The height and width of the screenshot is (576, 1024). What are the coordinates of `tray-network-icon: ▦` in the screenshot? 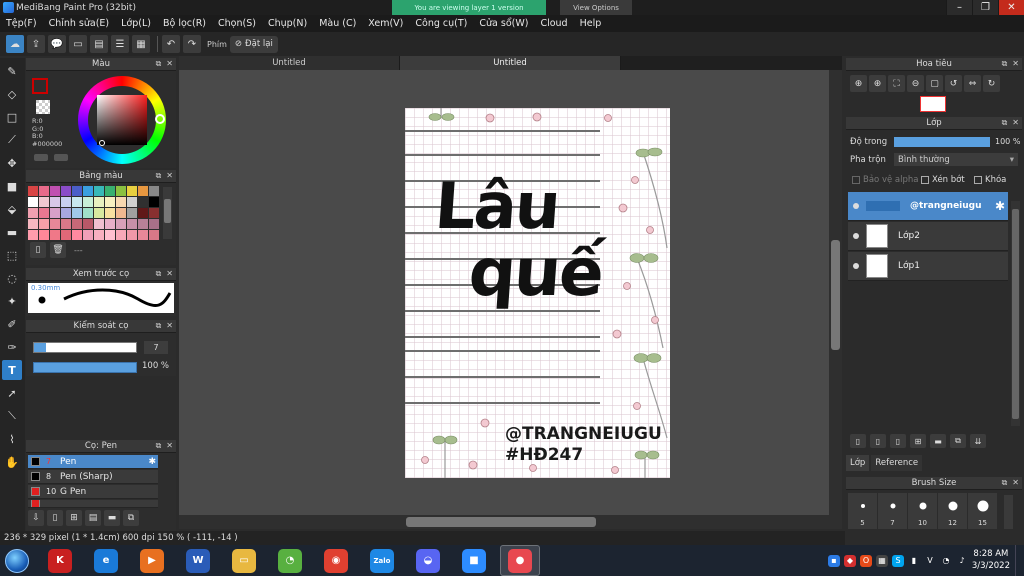 It's located at (882, 560).